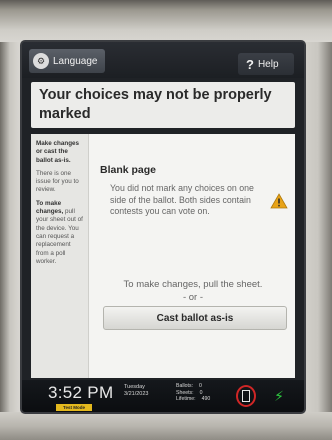 The height and width of the screenshot is (440, 332). I want to click on date-block: Tuesday 3/21/2023, so click(136, 391).